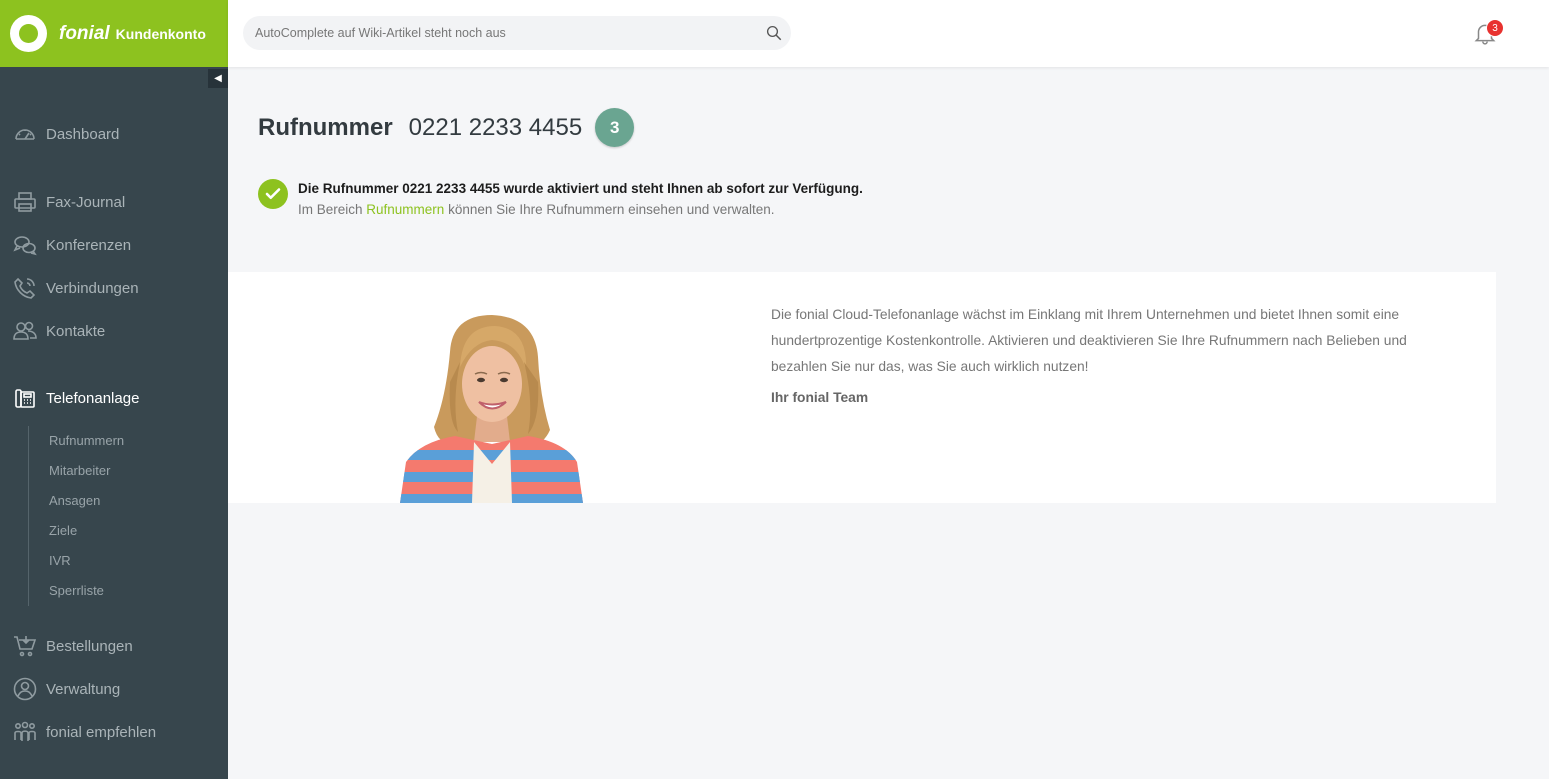 The image size is (1549, 779). What do you see at coordinates (25, 689) in the screenshot?
I see `user-circle-icon` at bounding box center [25, 689].